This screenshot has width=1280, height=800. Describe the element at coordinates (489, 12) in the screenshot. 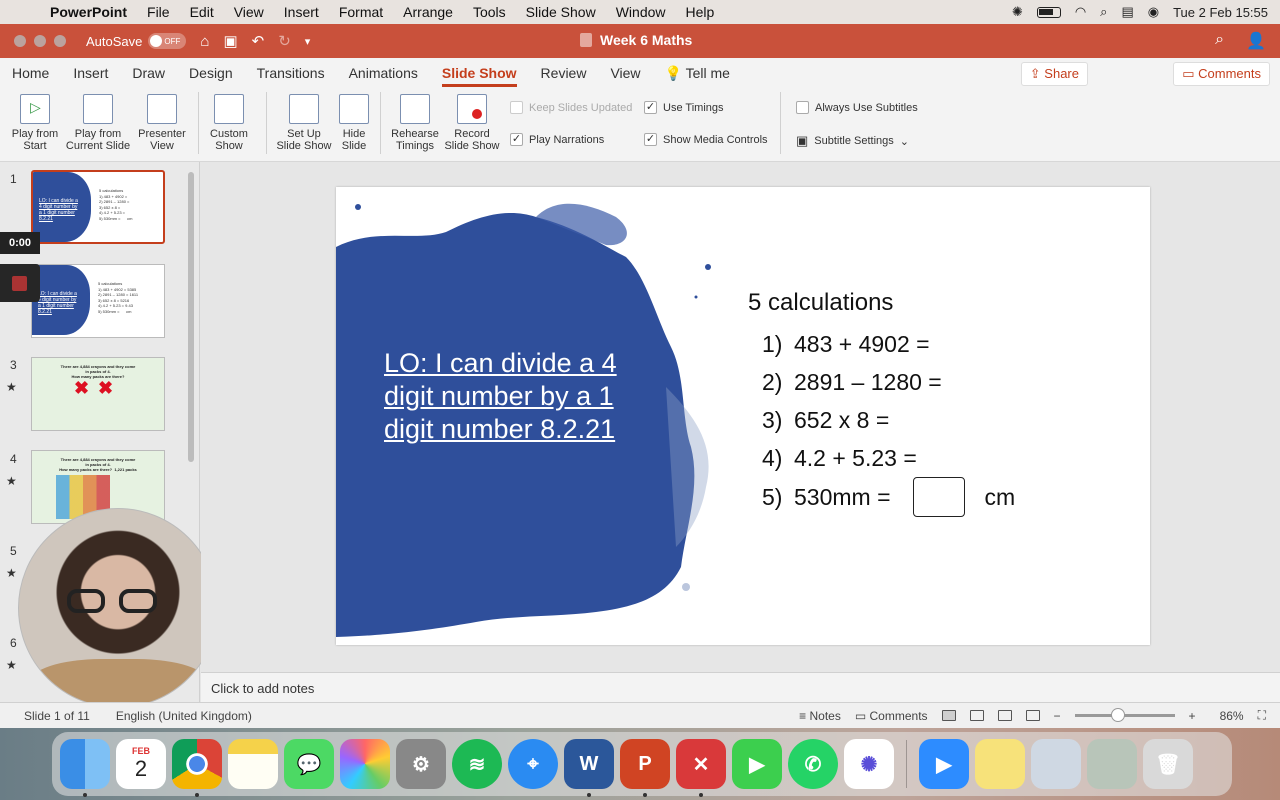

I see `menu-tools: Tools` at that location.